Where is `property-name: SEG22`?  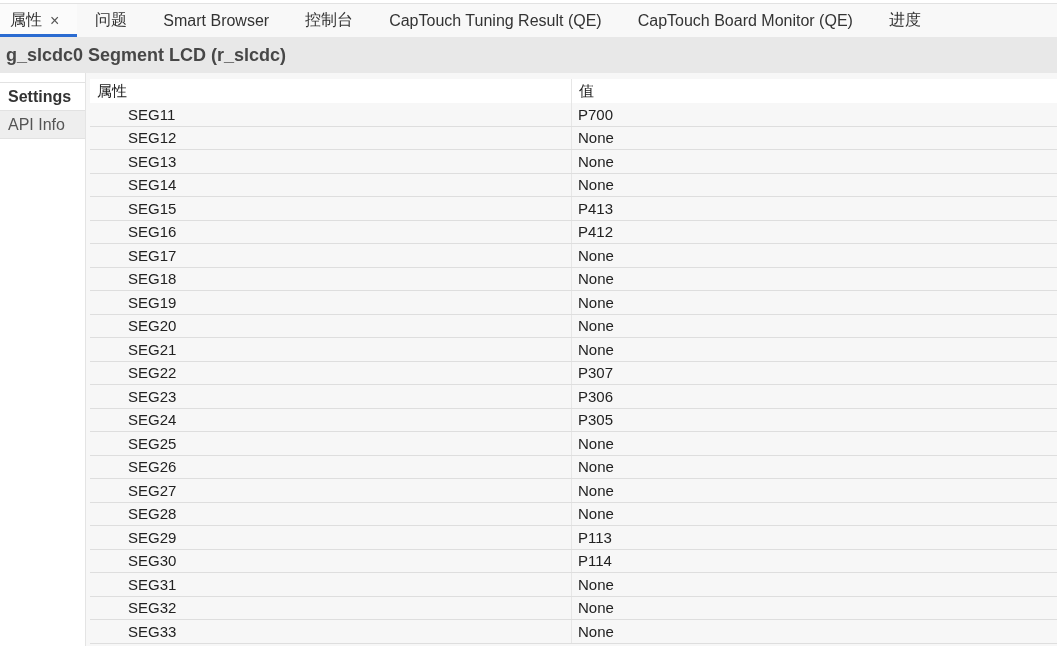
property-name: SEG22 is located at coordinates (152, 373).